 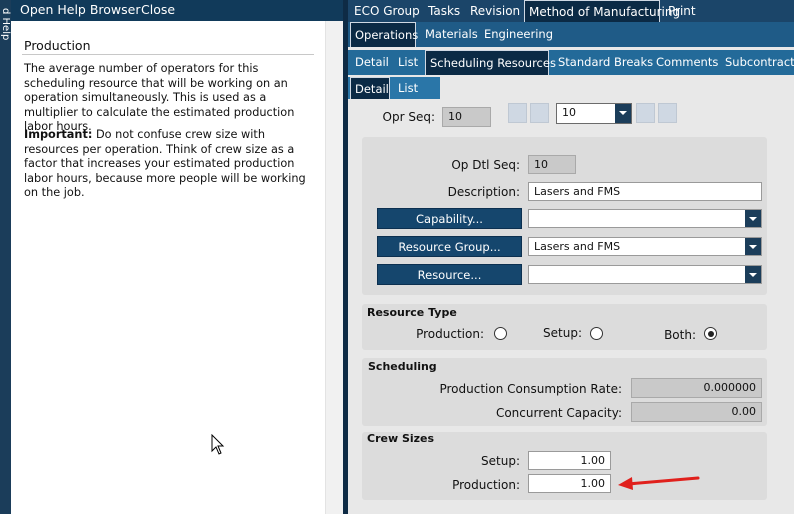 What do you see at coordinates (682, 11) in the screenshot?
I see `tab-print: Print` at bounding box center [682, 11].